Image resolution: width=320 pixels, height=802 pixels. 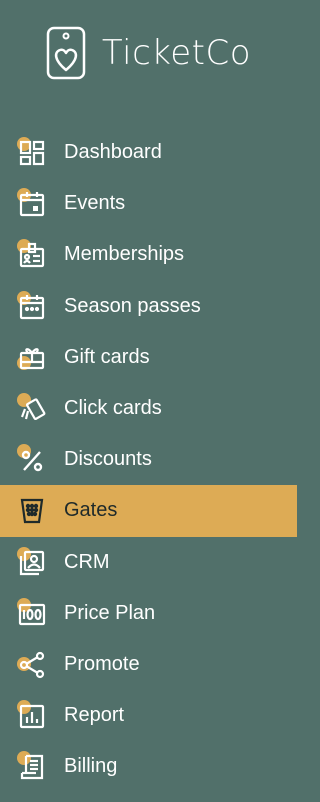 What do you see at coordinates (107, 356) in the screenshot?
I see `sidebar-item-label: Gift cards` at bounding box center [107, 356].